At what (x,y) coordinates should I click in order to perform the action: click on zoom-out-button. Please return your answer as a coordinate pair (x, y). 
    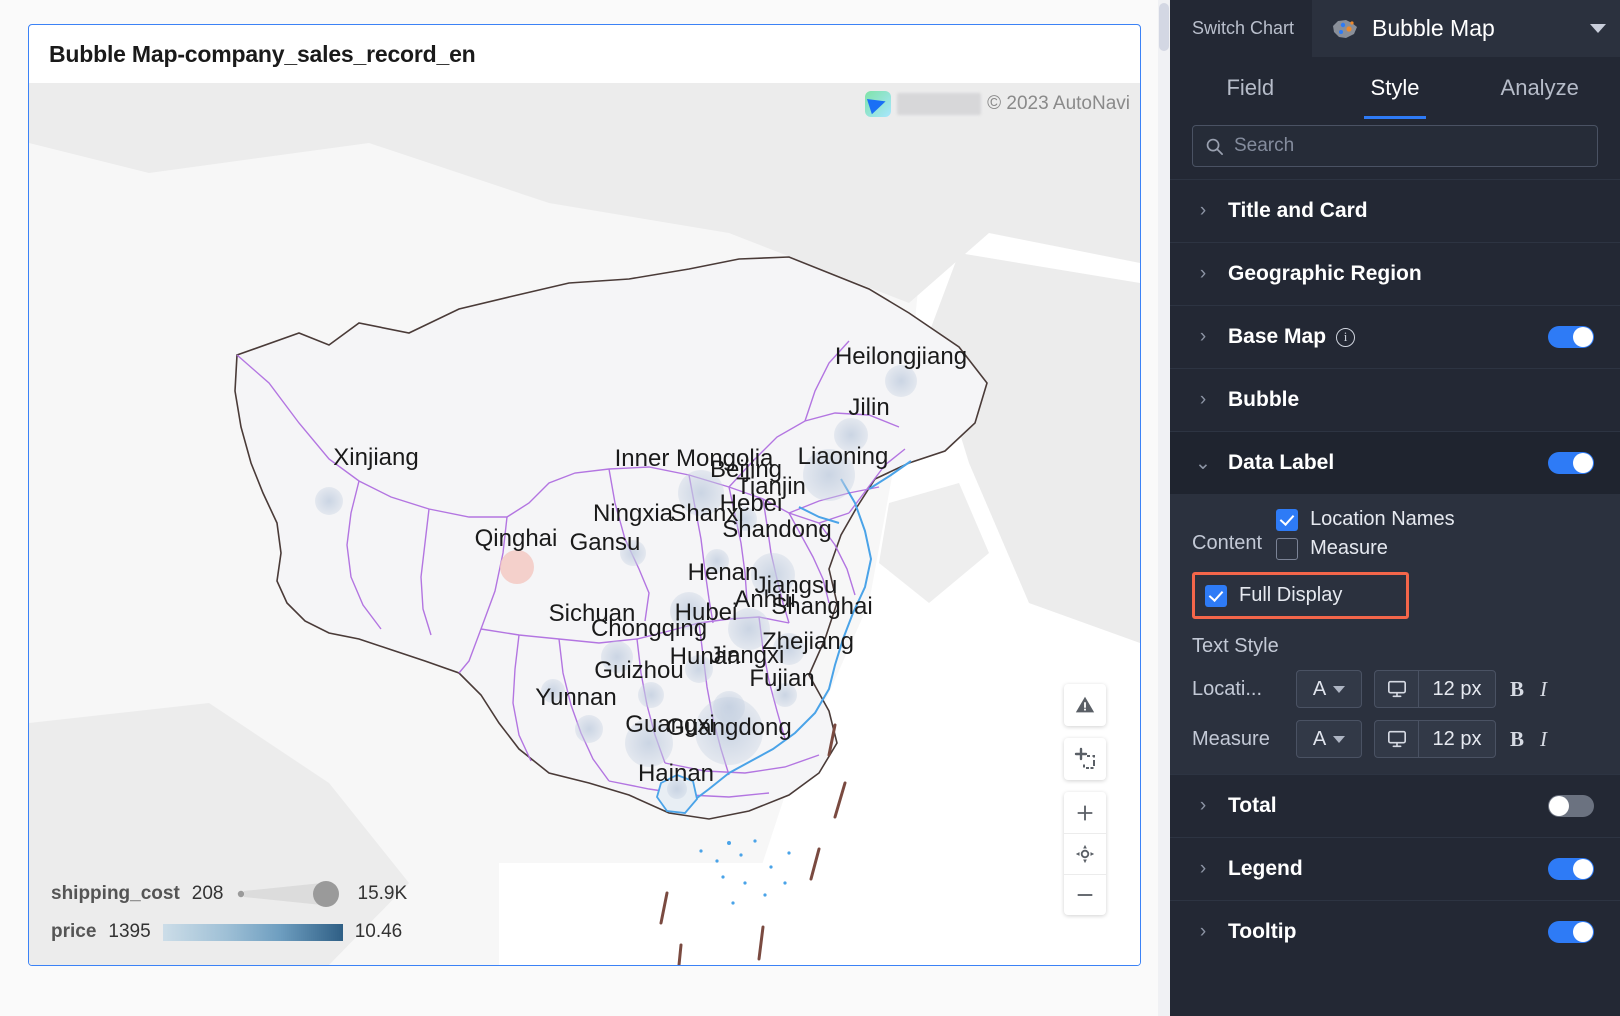
    Looking at the image, I should click on (1085, 894).